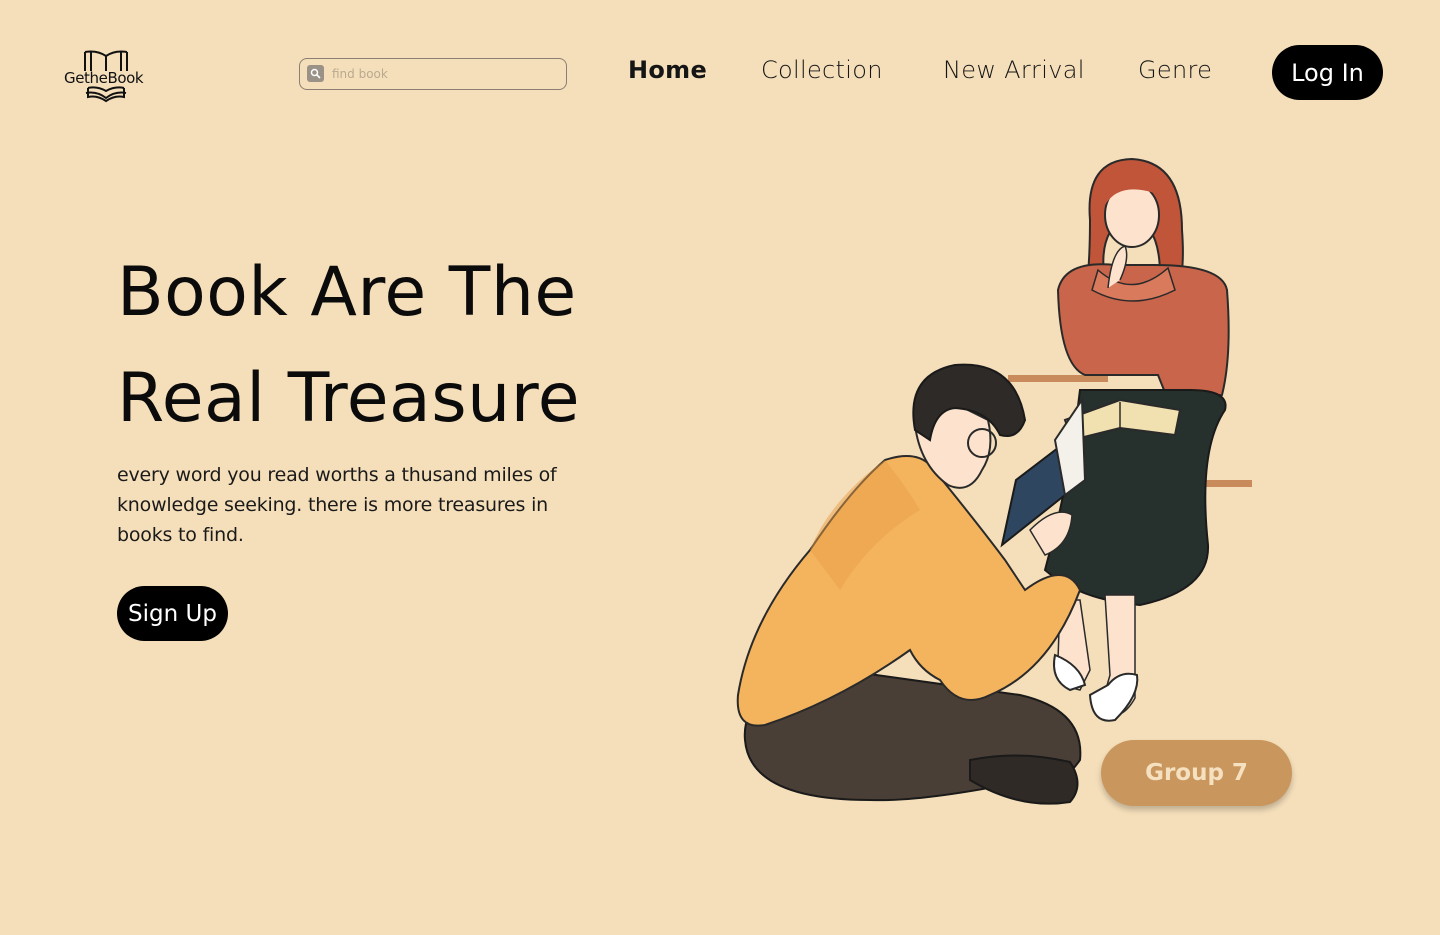 The height and width of the screenshot is (935, 1440). Describe the element at coordinates (1327, 72) in the screenshot. I see `login-button: Log In` at that location.